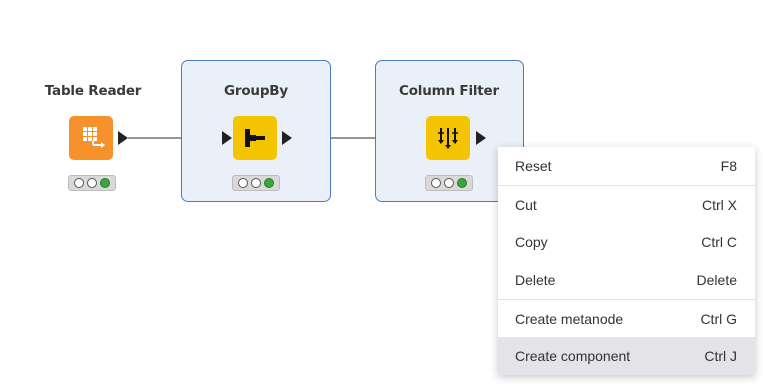 This screenshot has width=763, height=387. What do you see at coordinates (227, 138) in the screenshot?
I see `input-port` at bounding box center [227, 138].